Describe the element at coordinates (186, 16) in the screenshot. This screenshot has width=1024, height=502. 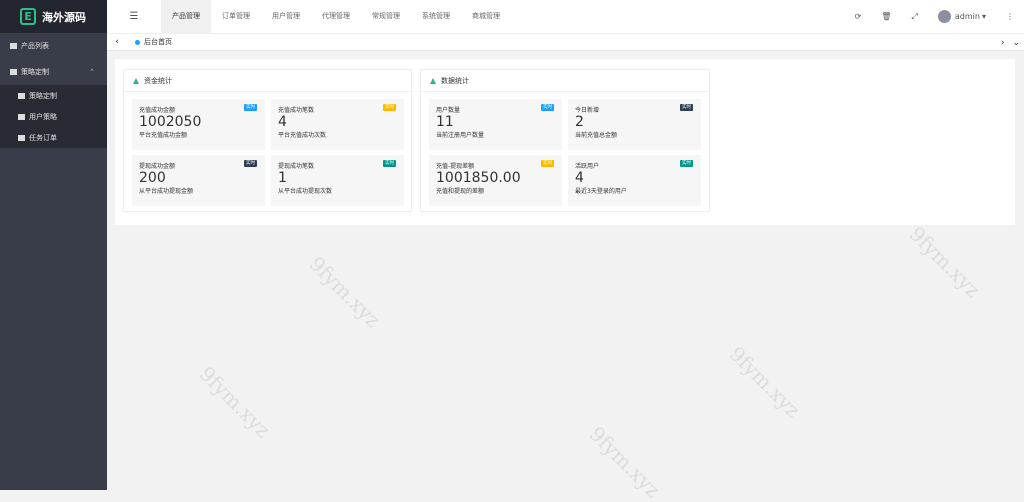
I see `tab-product: 产品管理` at that location.